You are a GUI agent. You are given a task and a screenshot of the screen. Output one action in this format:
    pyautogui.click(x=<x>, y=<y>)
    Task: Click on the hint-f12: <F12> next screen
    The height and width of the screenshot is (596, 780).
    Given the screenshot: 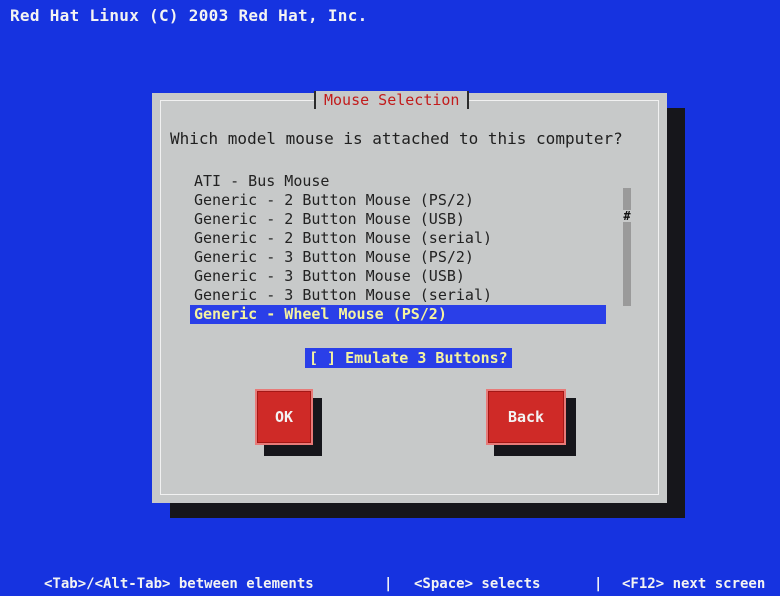 What is the action you would take?
    pyautogui.click(x=694, y=584)
    